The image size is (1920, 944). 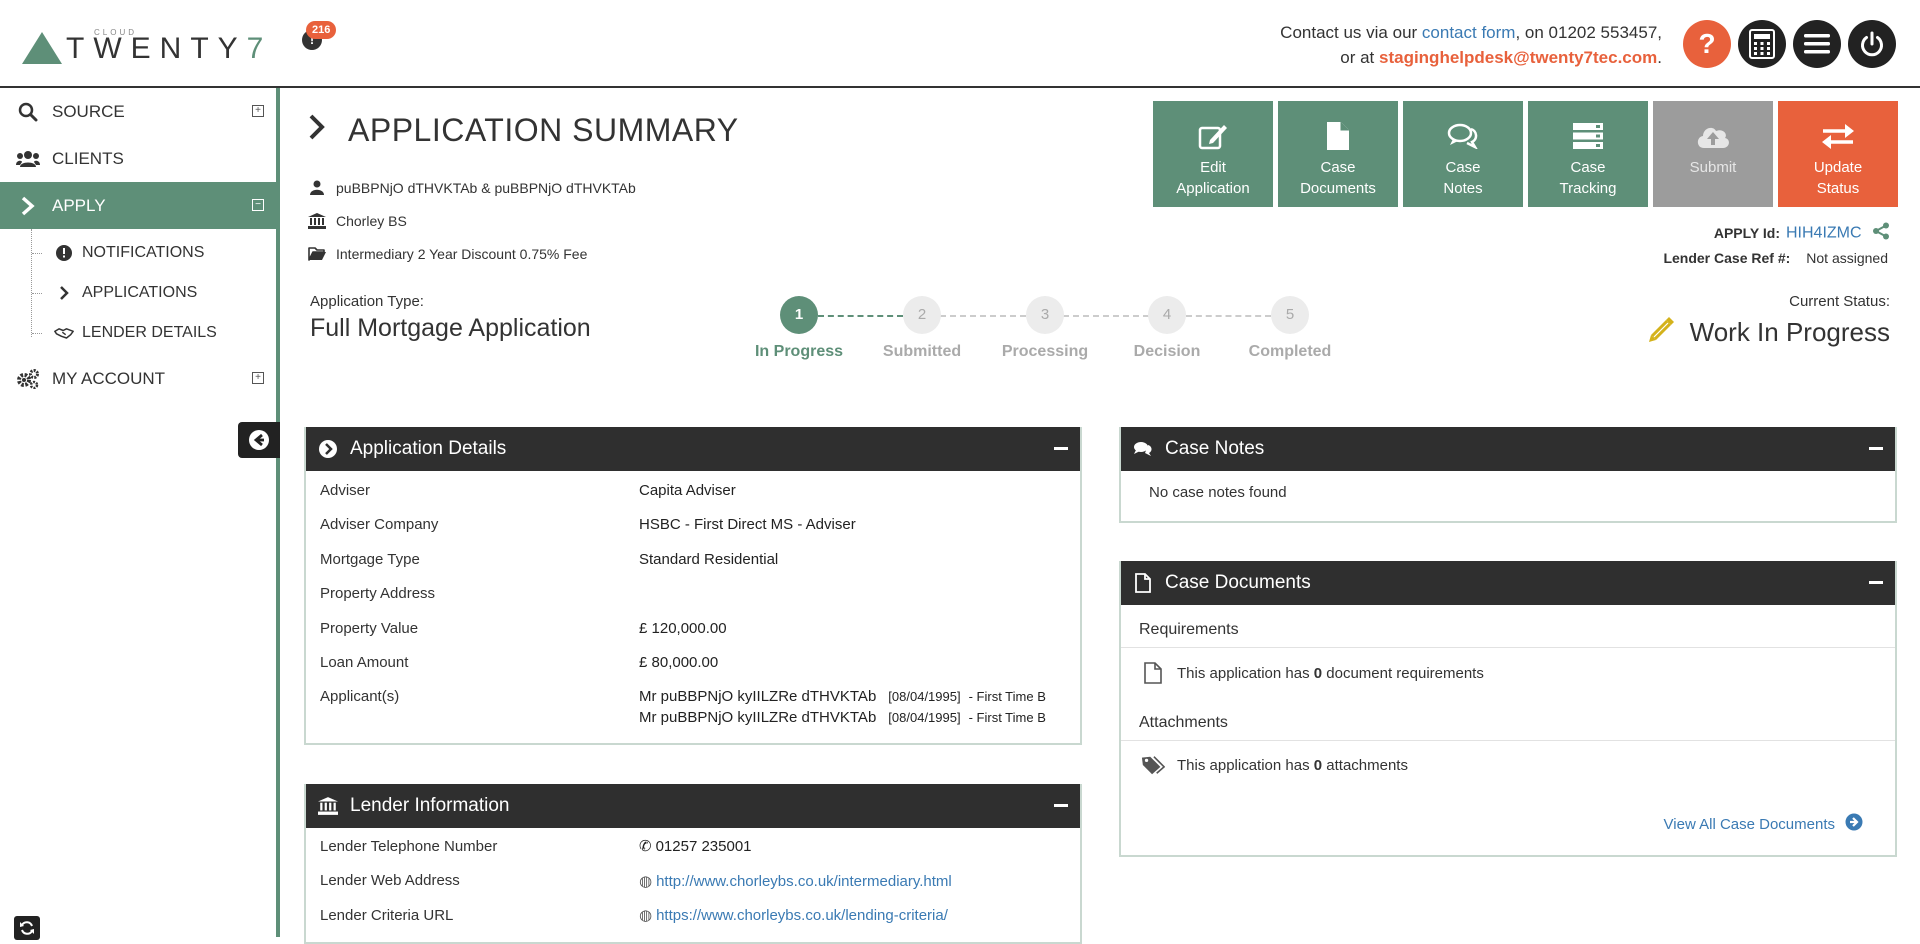 I want to click on collapse-icon: −, so click(x=258, y=205).